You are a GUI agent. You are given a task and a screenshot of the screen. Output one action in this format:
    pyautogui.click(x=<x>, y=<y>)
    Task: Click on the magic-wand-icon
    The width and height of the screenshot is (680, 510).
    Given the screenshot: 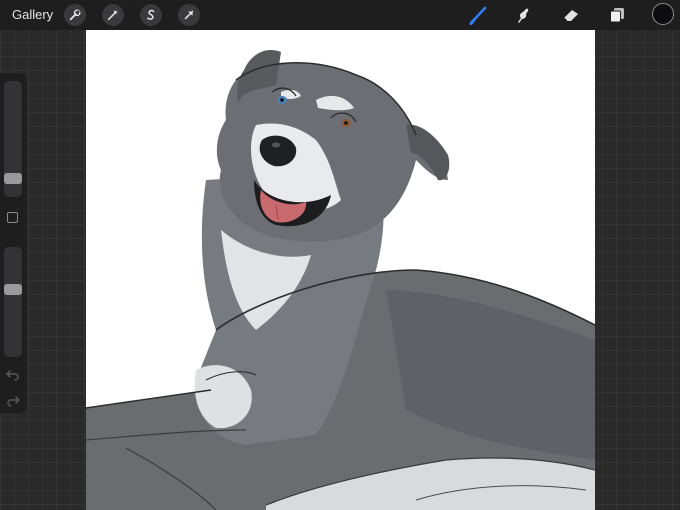 What is the action you would take?
    pyautogui.click(x=113, y=15)
    